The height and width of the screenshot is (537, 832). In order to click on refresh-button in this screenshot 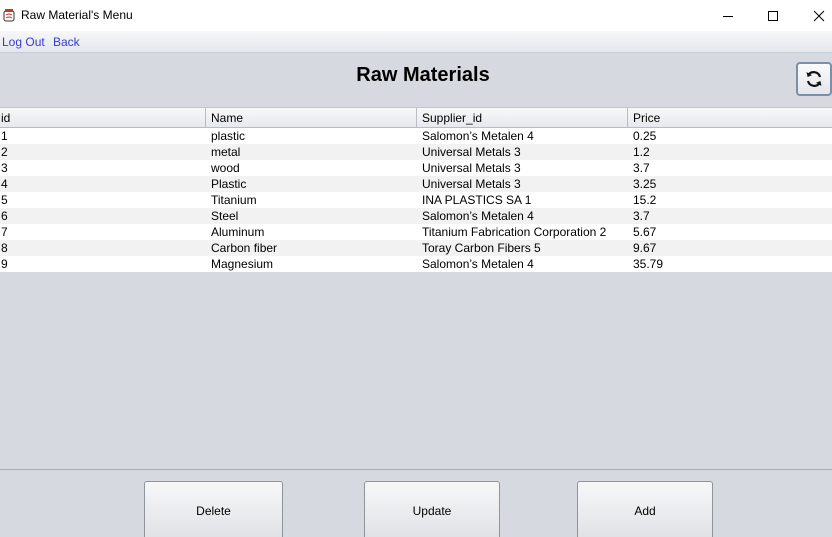, I will do `click(814, 79)`.